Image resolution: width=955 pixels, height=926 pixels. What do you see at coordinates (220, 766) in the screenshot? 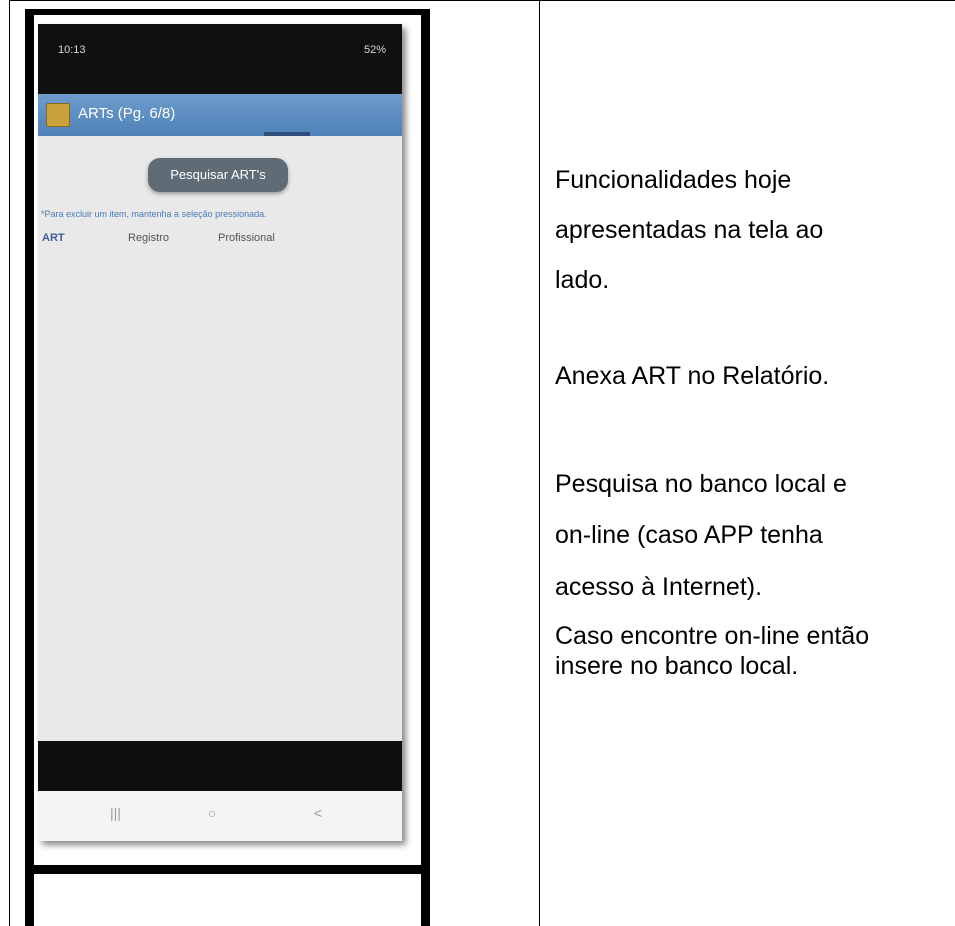
I see `phone-bottom-area` at bounding box center [220, 766].